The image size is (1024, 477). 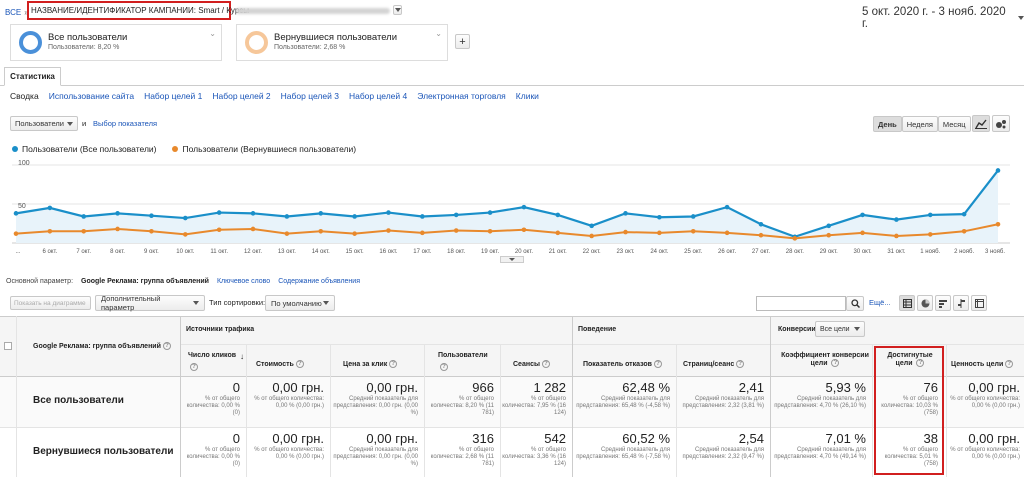 What do you see at coordinates (150, 303) in the screenshot?
I see `secondary-dimension-select: Дополнительный параметр` at bounding box center [150, 303].